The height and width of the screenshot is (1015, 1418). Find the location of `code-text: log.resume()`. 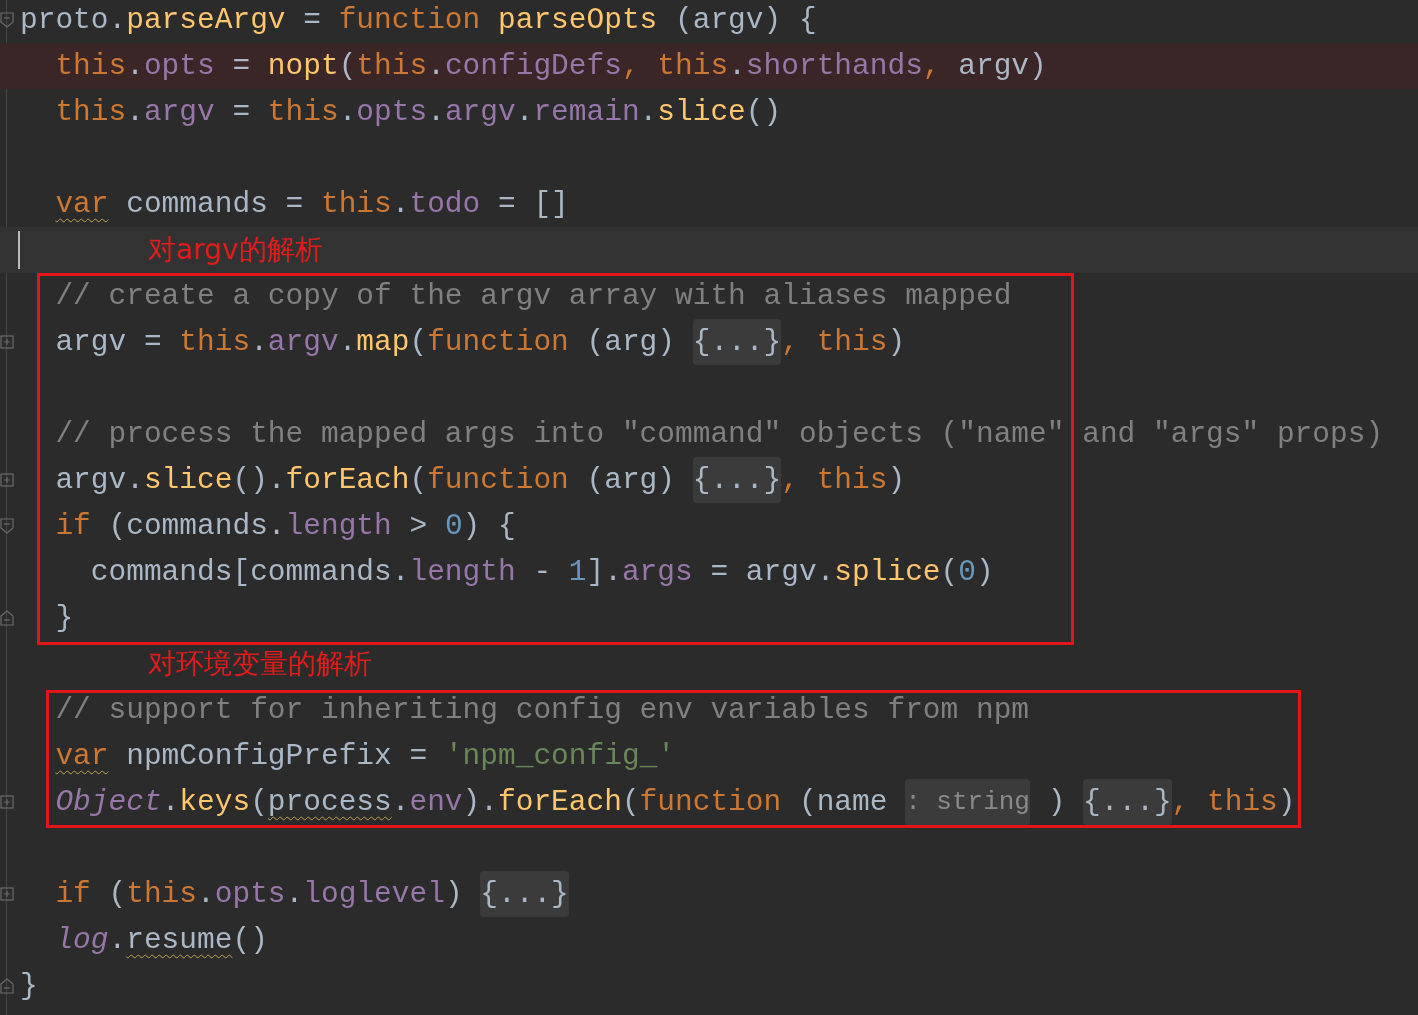

code-text: log.resume() is located at coordinates (161, 940).